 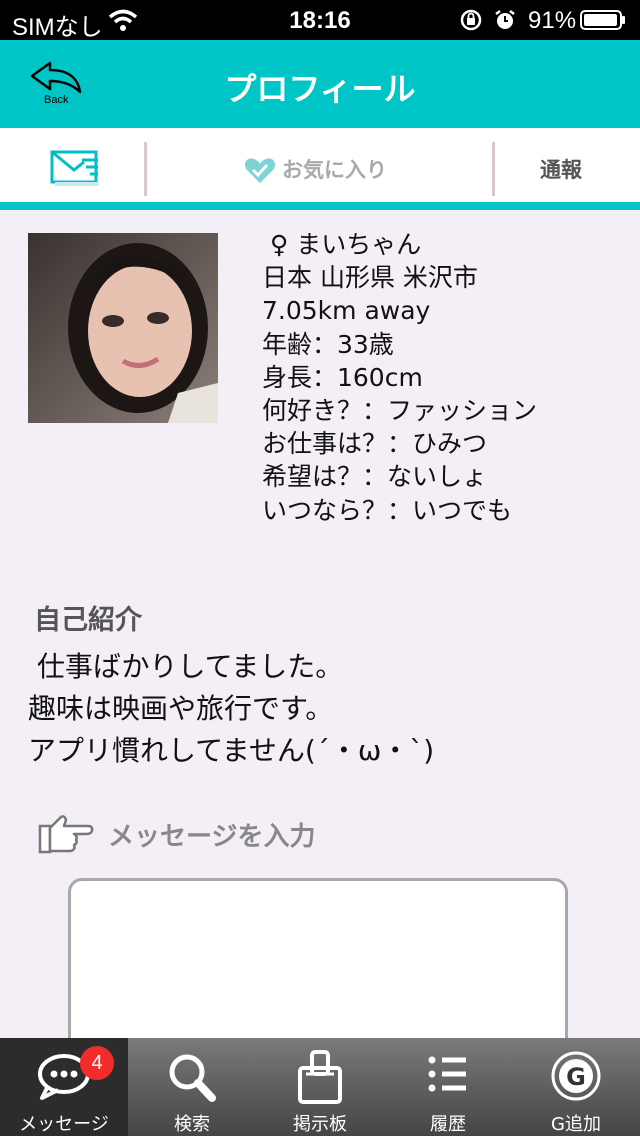 I want to click on search-icon, so click(x=192, y=1078).